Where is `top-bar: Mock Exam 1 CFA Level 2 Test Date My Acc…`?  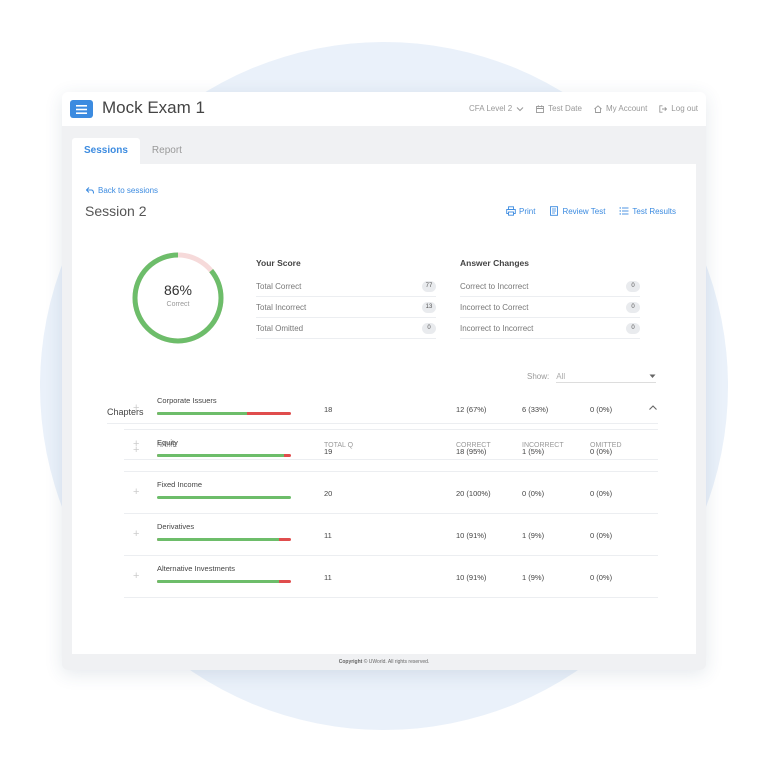 top-bar: Mock Exam 1 CFA Level 2 Test Date My Acc… is located at coordinates (384, 109).